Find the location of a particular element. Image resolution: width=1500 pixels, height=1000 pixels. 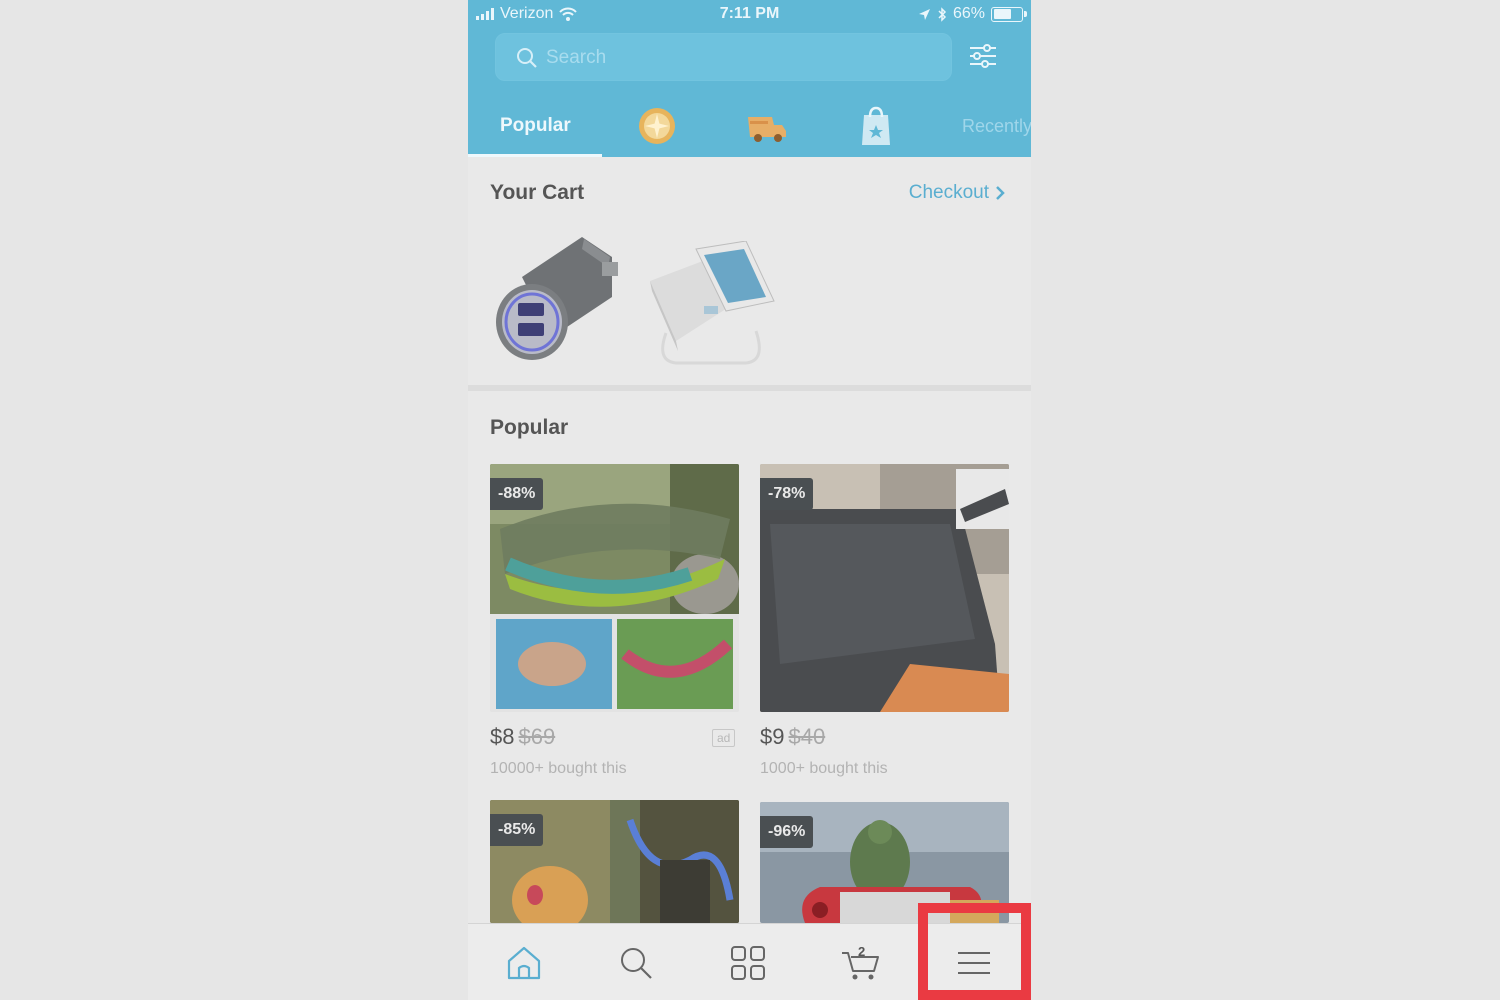

nav-search is located at coordinates (636, 962).